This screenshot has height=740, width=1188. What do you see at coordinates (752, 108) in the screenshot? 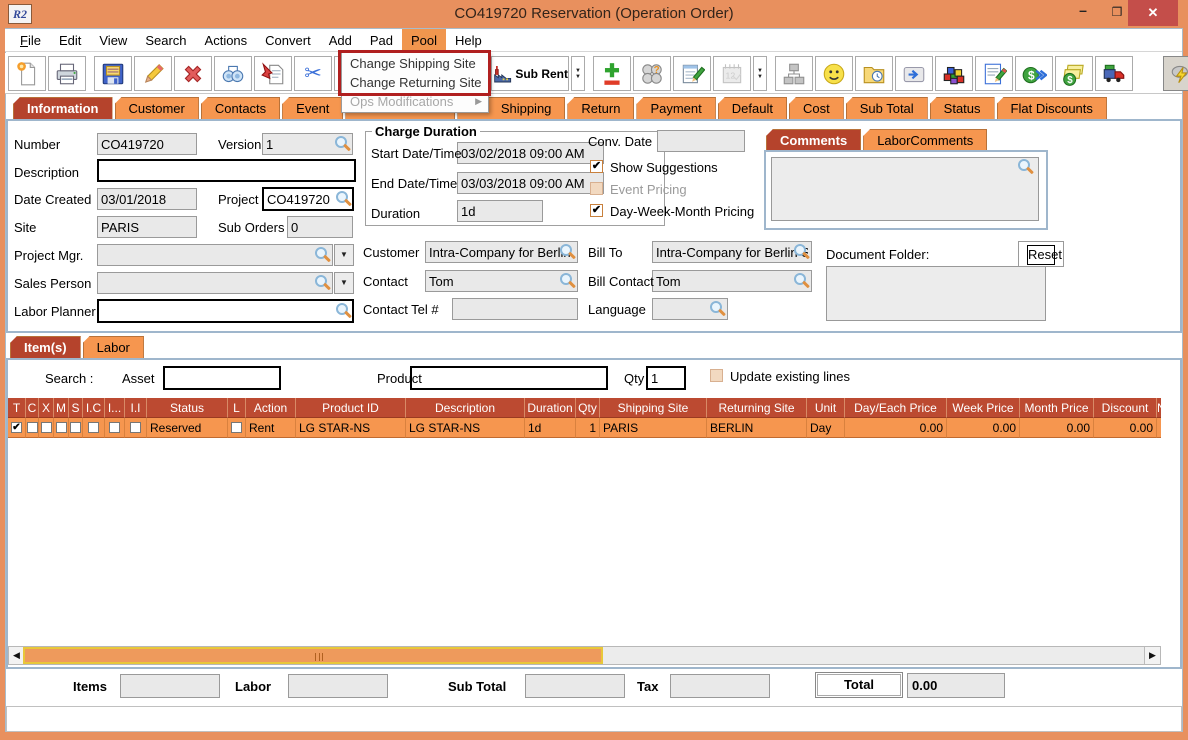
I see `tab-default: Default` at bounding box center [752, 108].